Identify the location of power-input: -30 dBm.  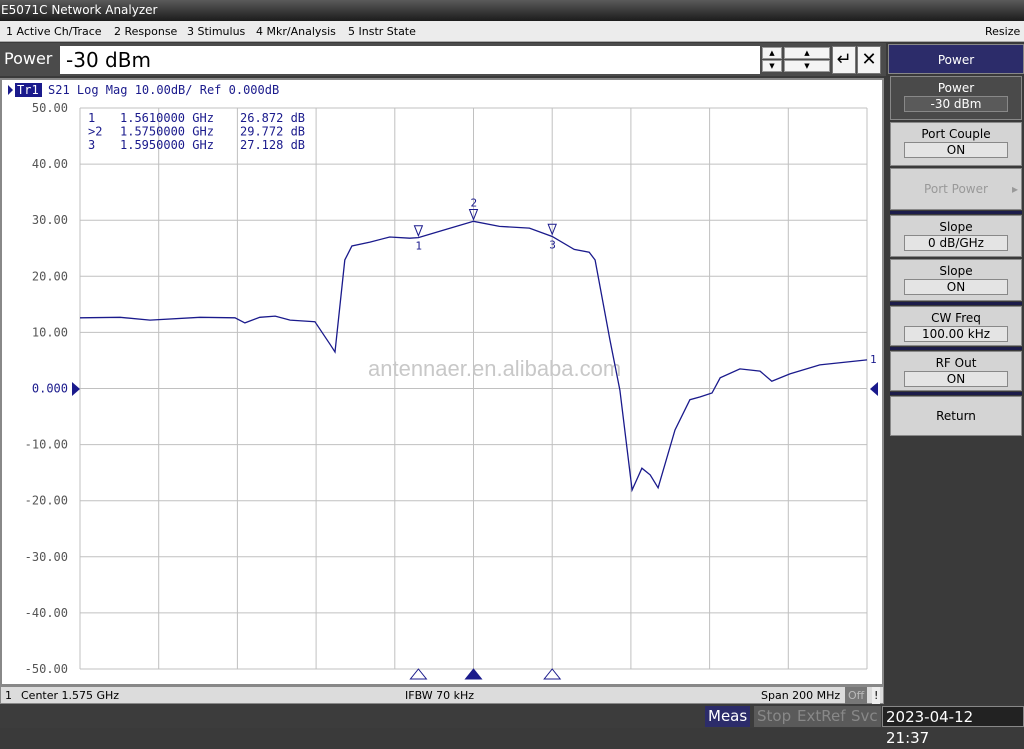
(410, 60).